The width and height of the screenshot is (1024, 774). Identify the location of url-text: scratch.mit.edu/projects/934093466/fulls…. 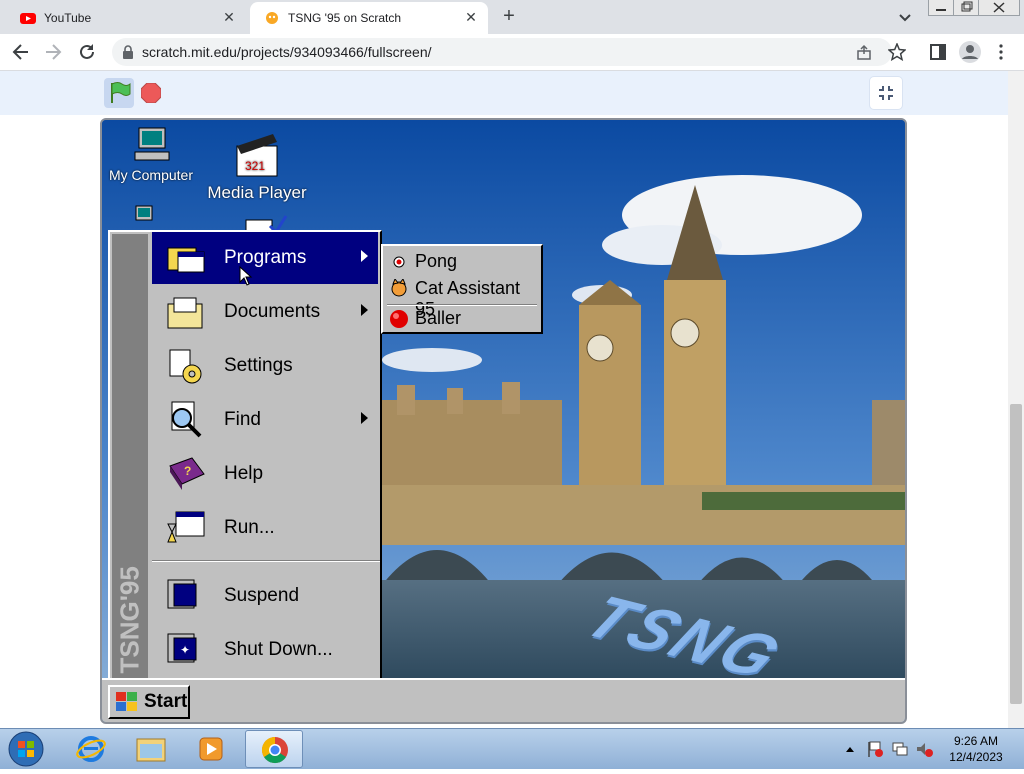
(287, 52).